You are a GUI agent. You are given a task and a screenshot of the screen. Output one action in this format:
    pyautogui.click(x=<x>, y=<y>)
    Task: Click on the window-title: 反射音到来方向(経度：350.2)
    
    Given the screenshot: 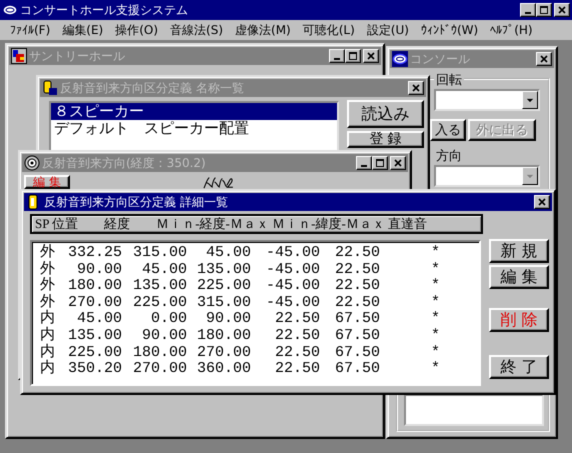 What is the action you would take?
    pyautogui.click(x=124, y=163)
    